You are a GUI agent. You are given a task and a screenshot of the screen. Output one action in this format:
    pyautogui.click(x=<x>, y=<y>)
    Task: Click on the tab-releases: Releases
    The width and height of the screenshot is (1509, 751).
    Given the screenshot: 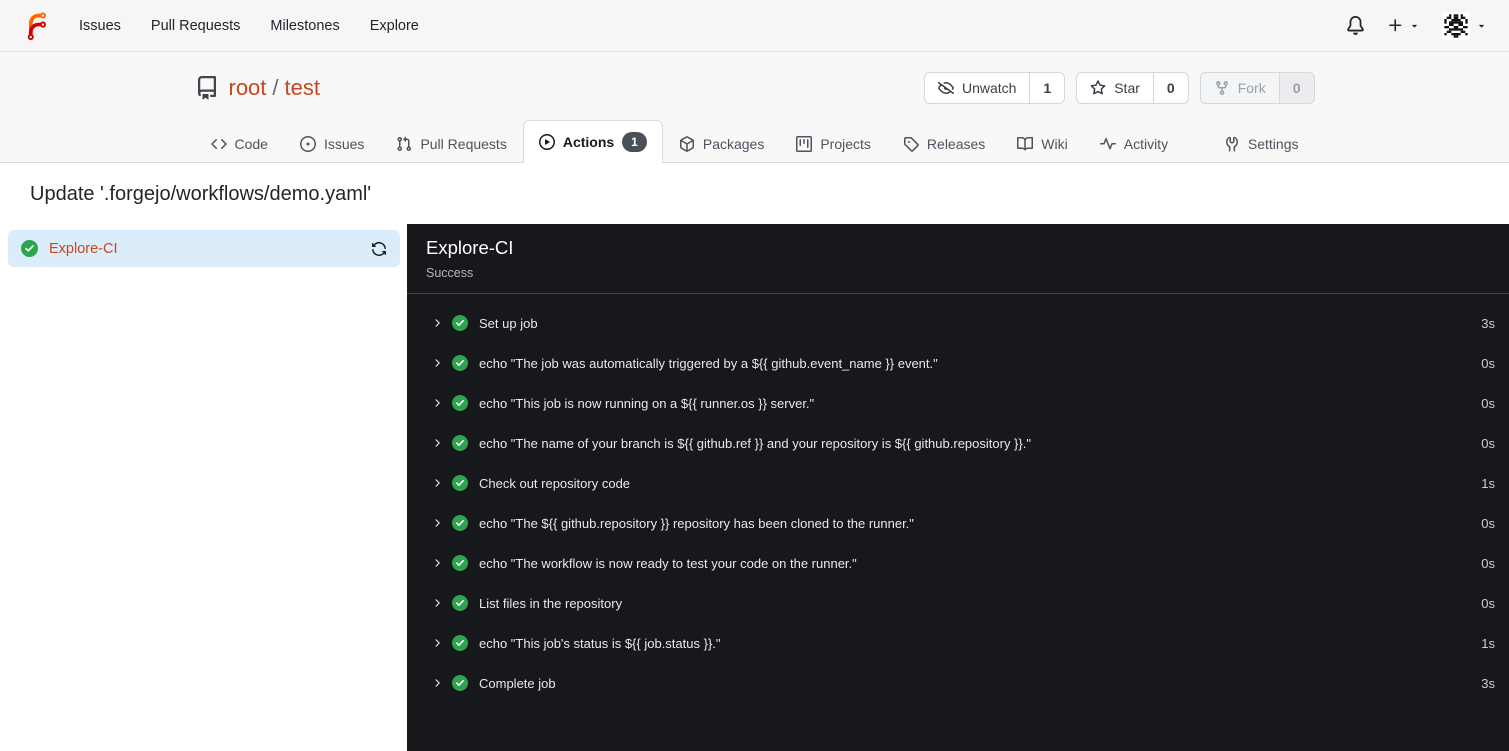 What is the action you would take?
    pyautogui.click(x=944, y=143)
    